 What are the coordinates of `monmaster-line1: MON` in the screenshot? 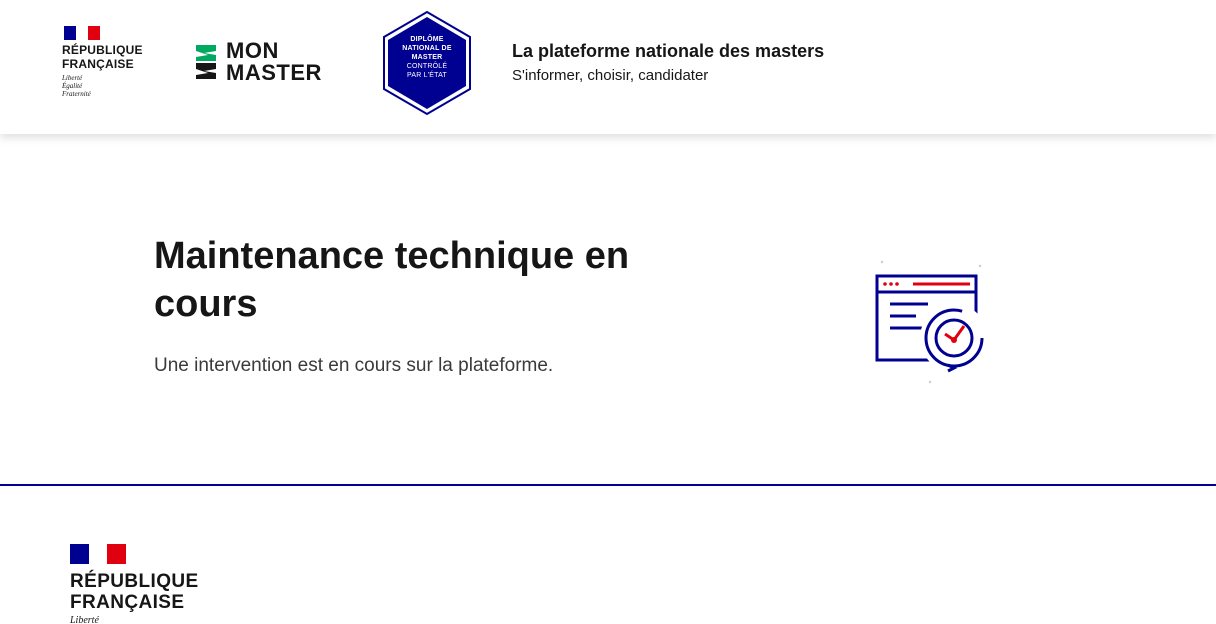 It's located at (252, 50).